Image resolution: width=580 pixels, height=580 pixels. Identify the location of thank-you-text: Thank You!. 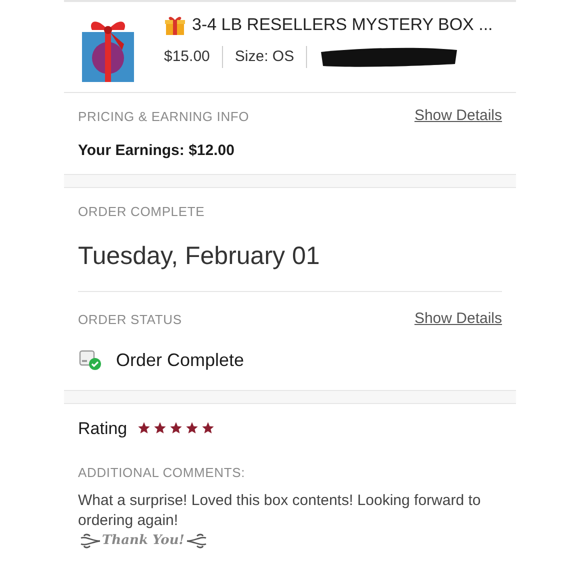
(143, 541).